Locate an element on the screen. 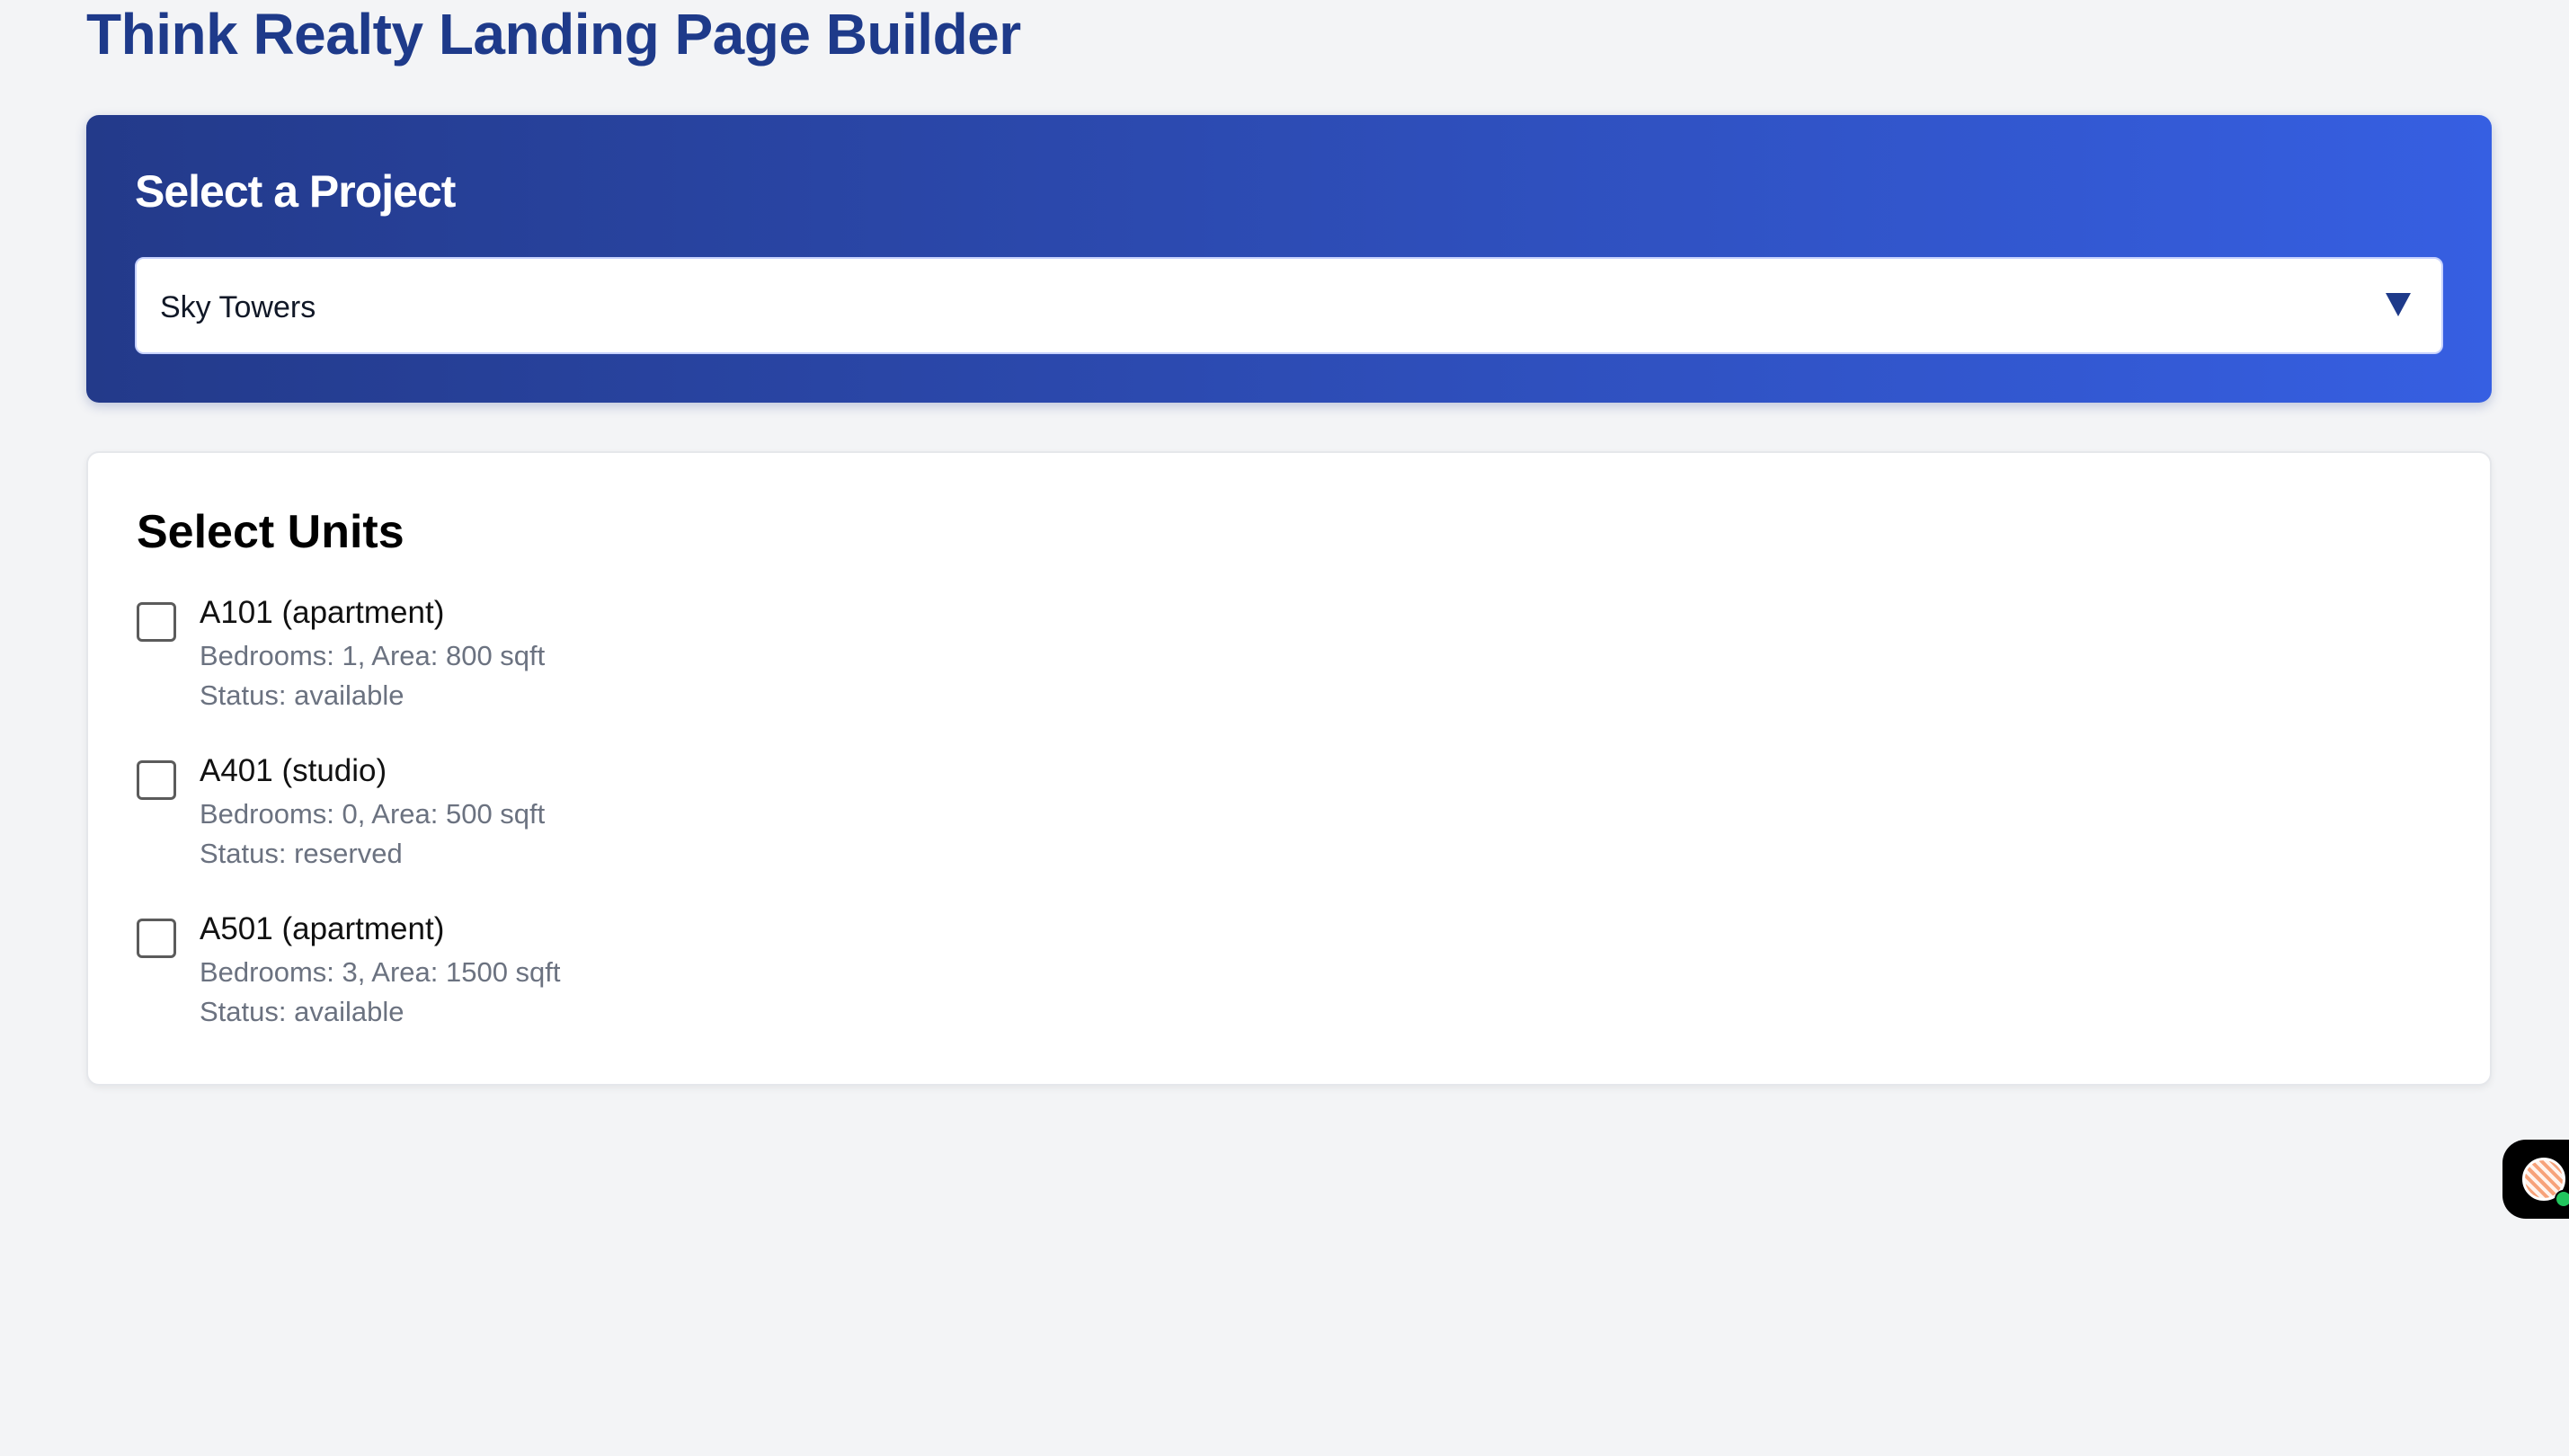 This screenshot has width=2569, height=1456. unit-status: Status: reserved is located at coordinates (301, 854).